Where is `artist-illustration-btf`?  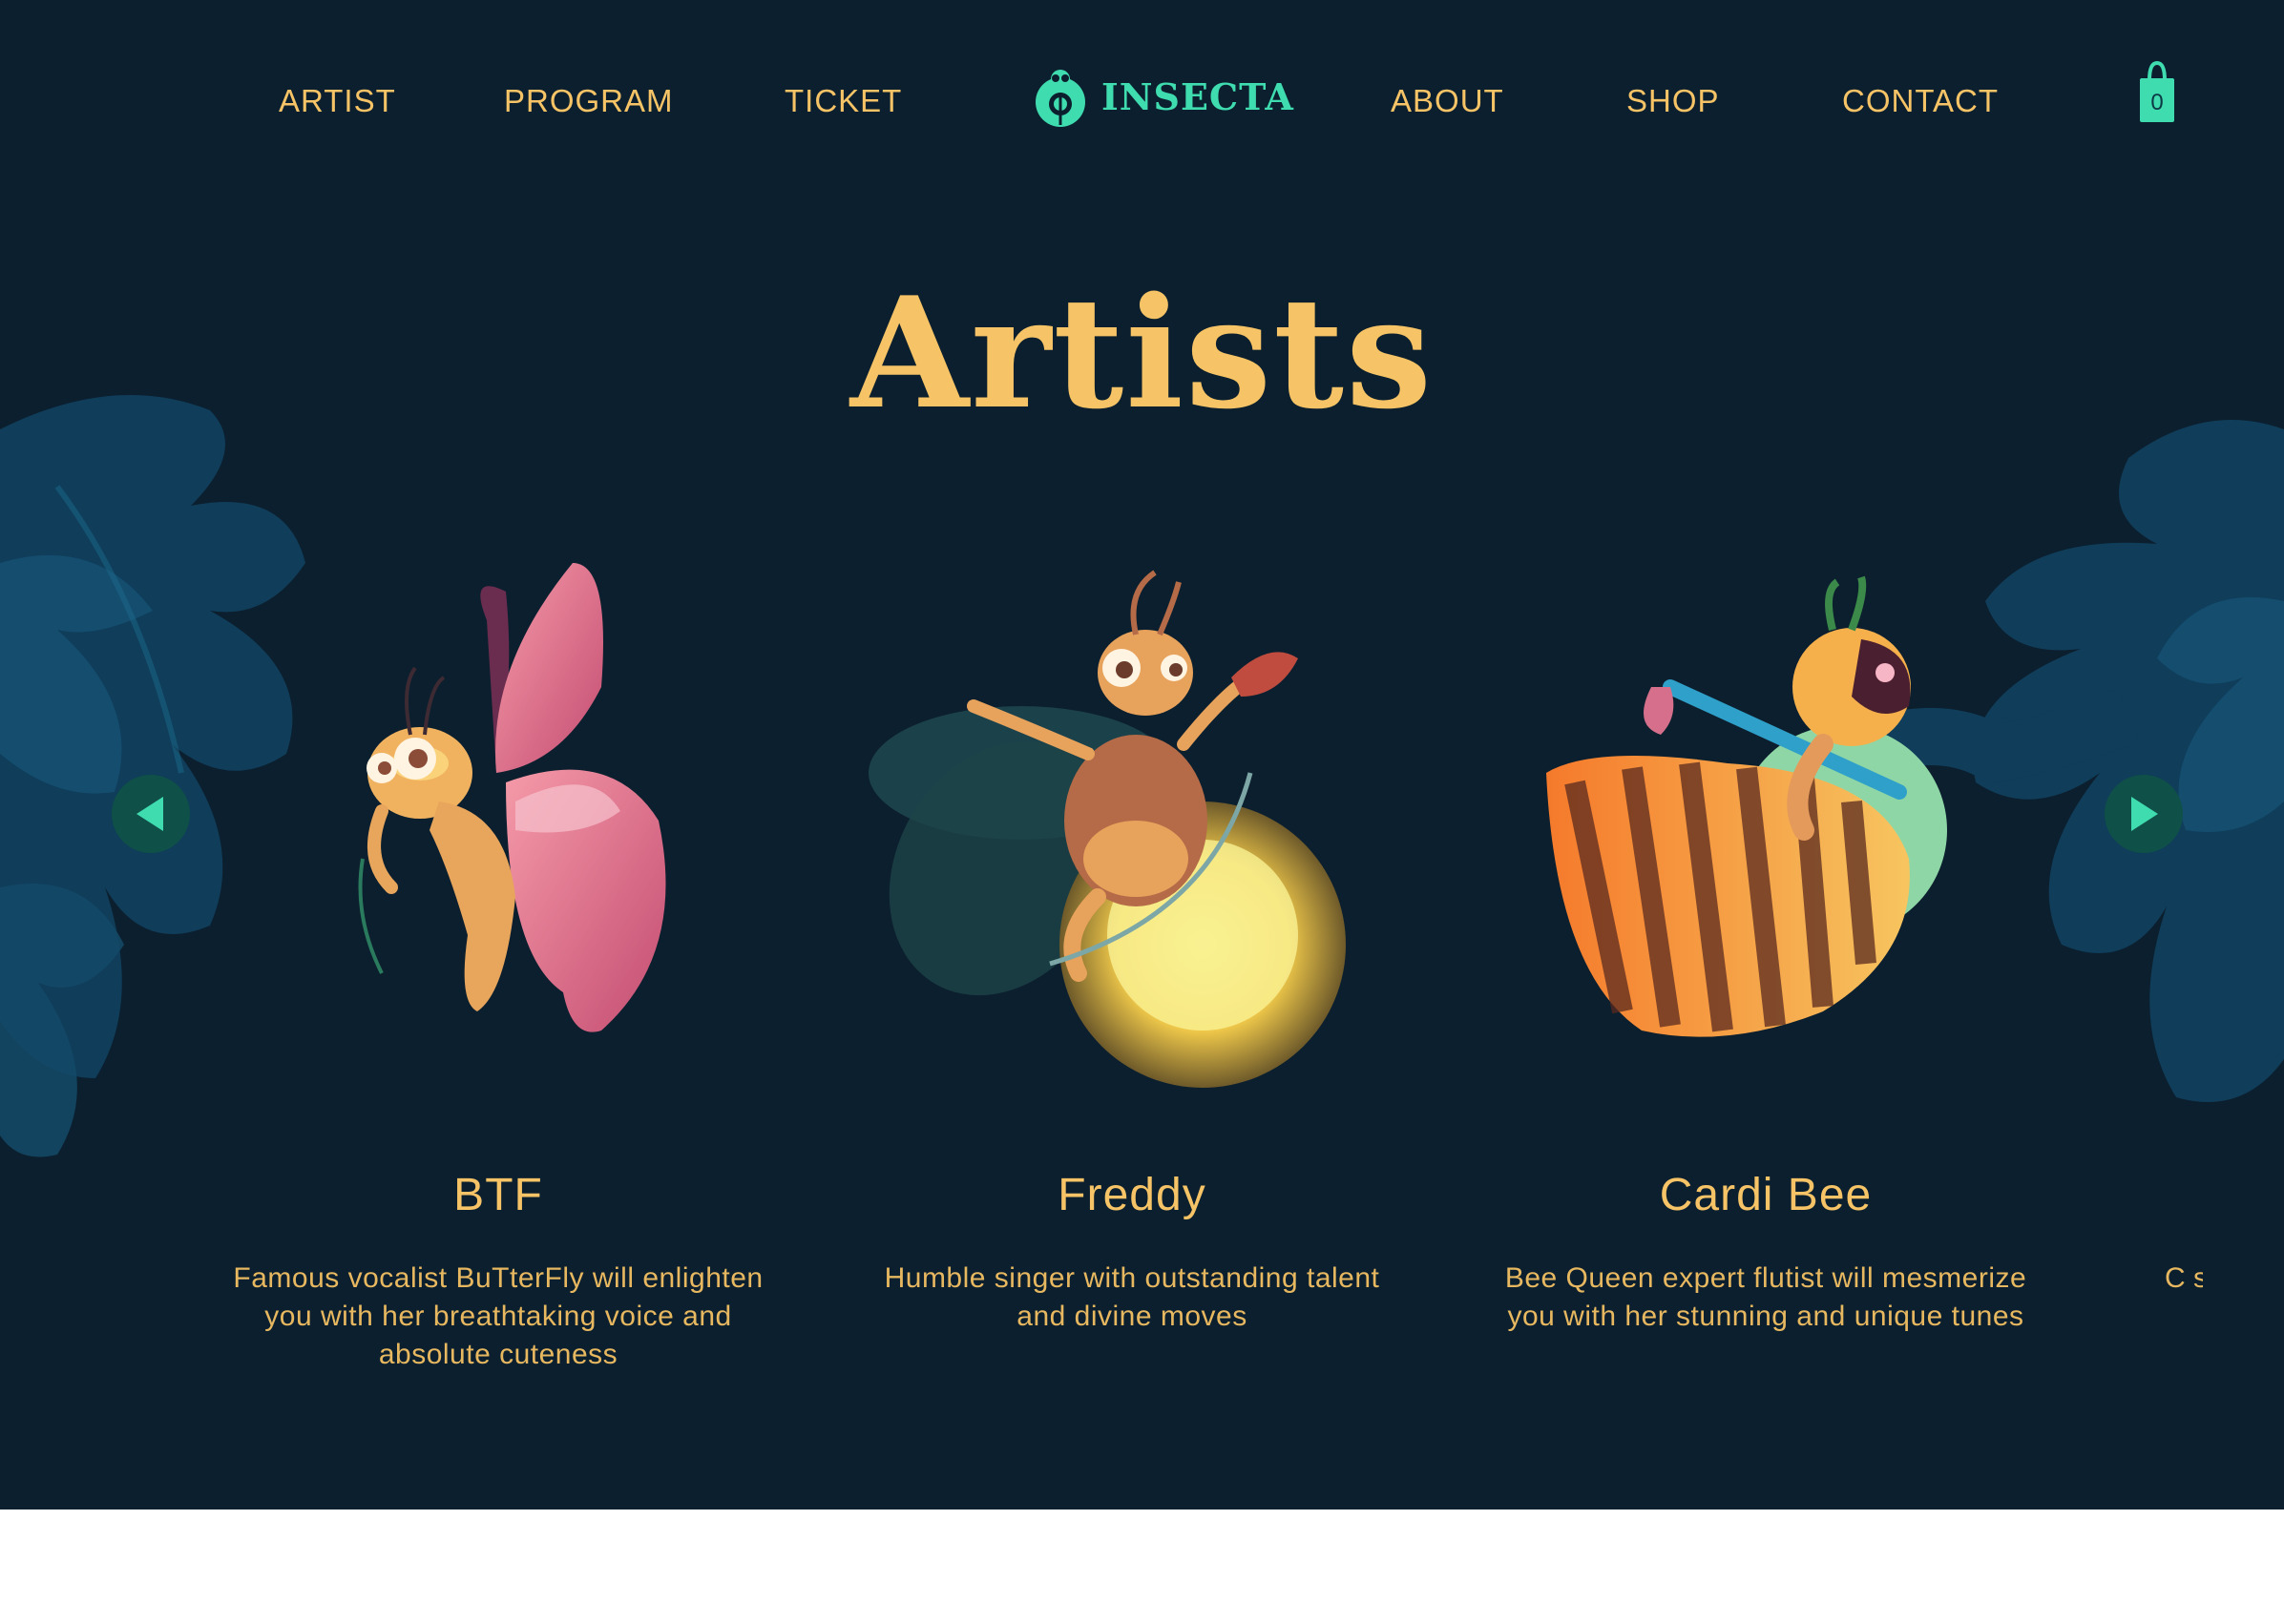 artist-illustration-btf is located at coordinates (512, 797).